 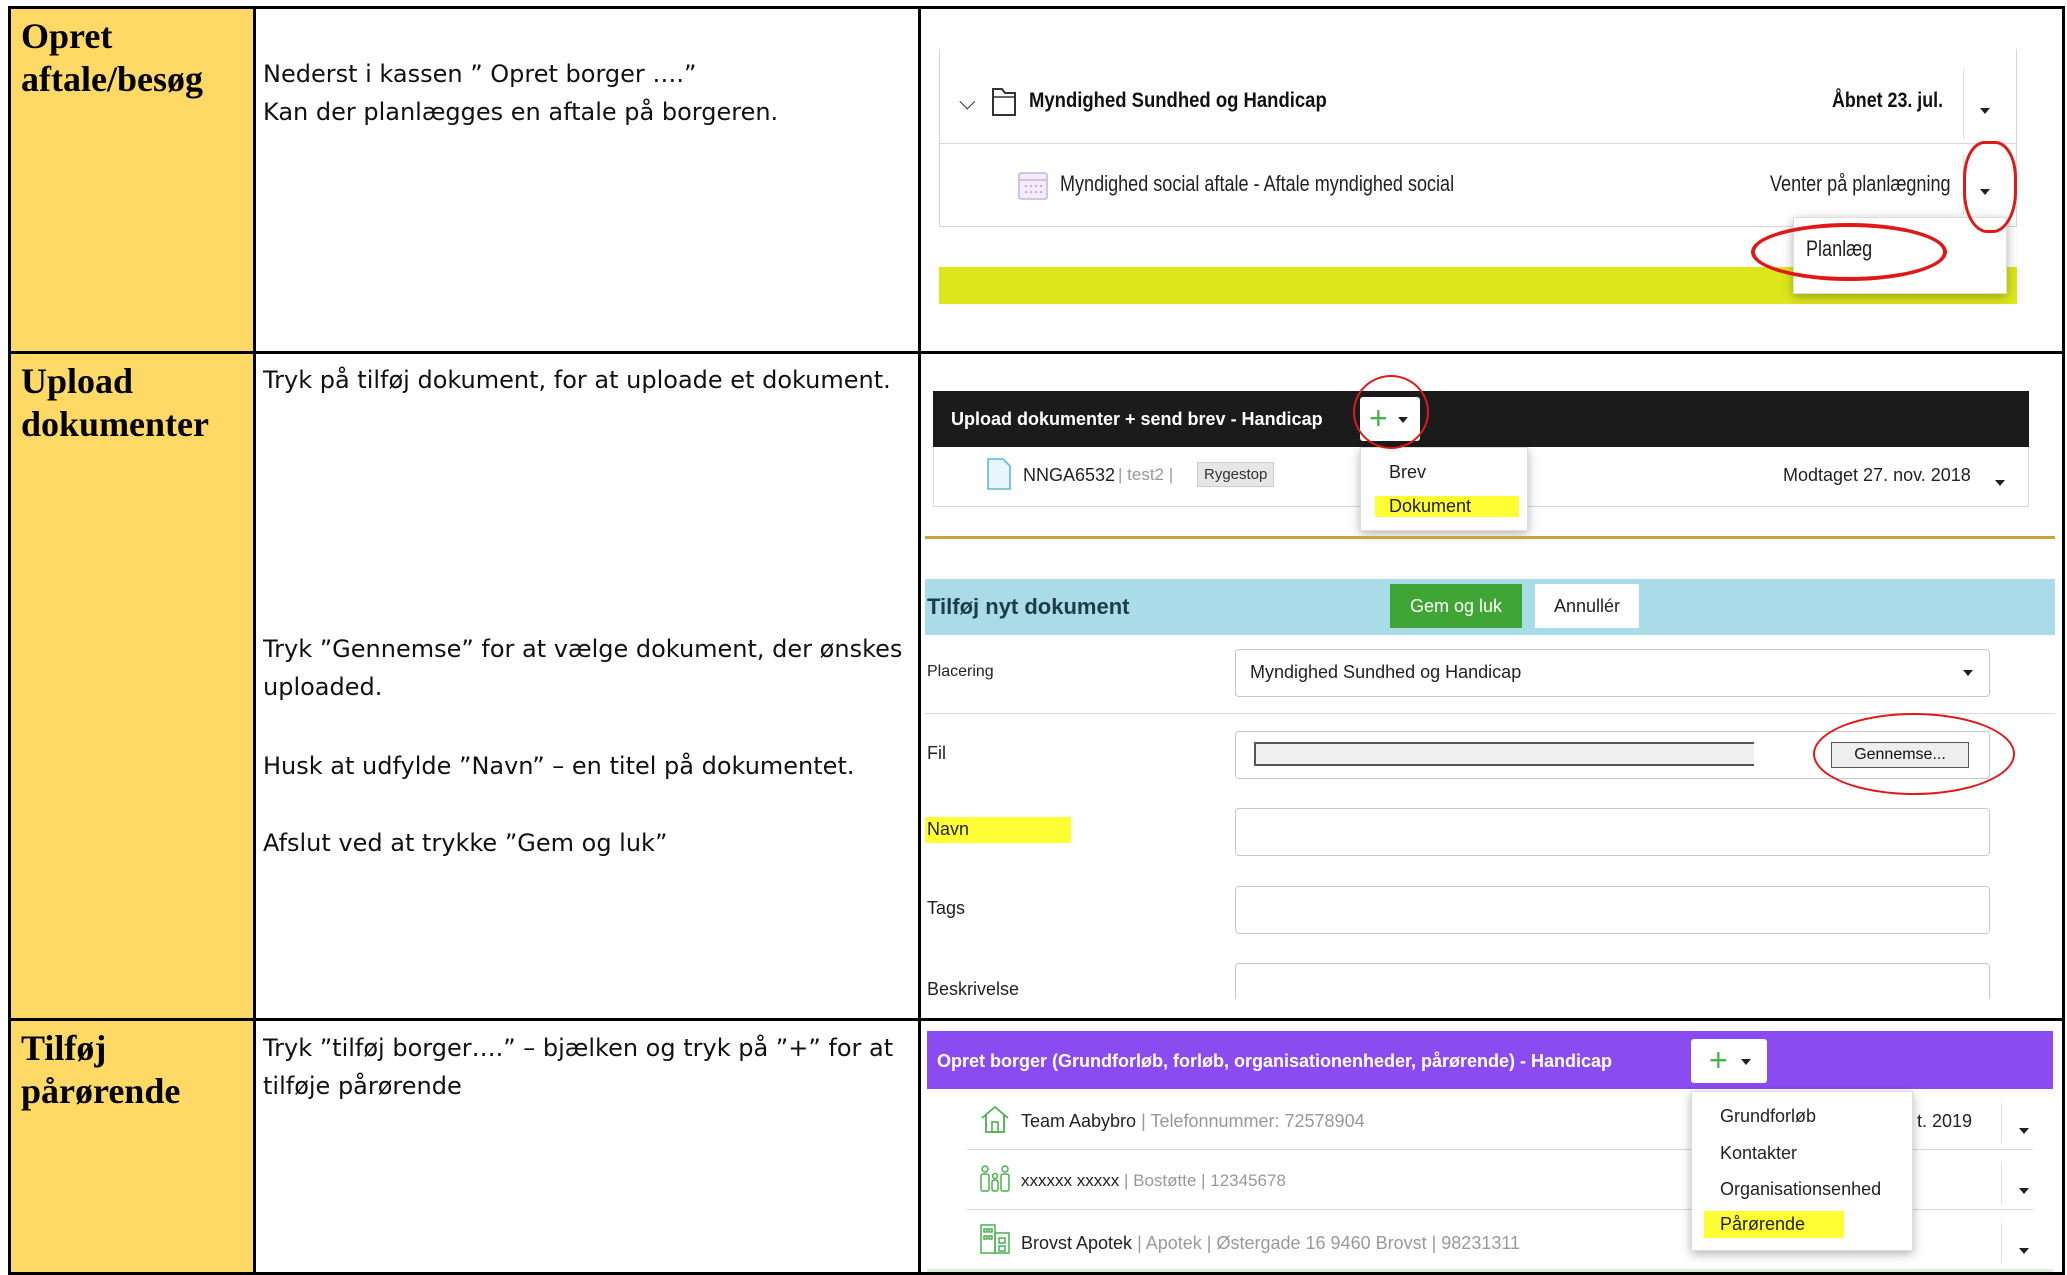 I want to click on relative-row-name: Team Aabybro | Telefonnummer: 72578904, so click(x=1193, y=1121).